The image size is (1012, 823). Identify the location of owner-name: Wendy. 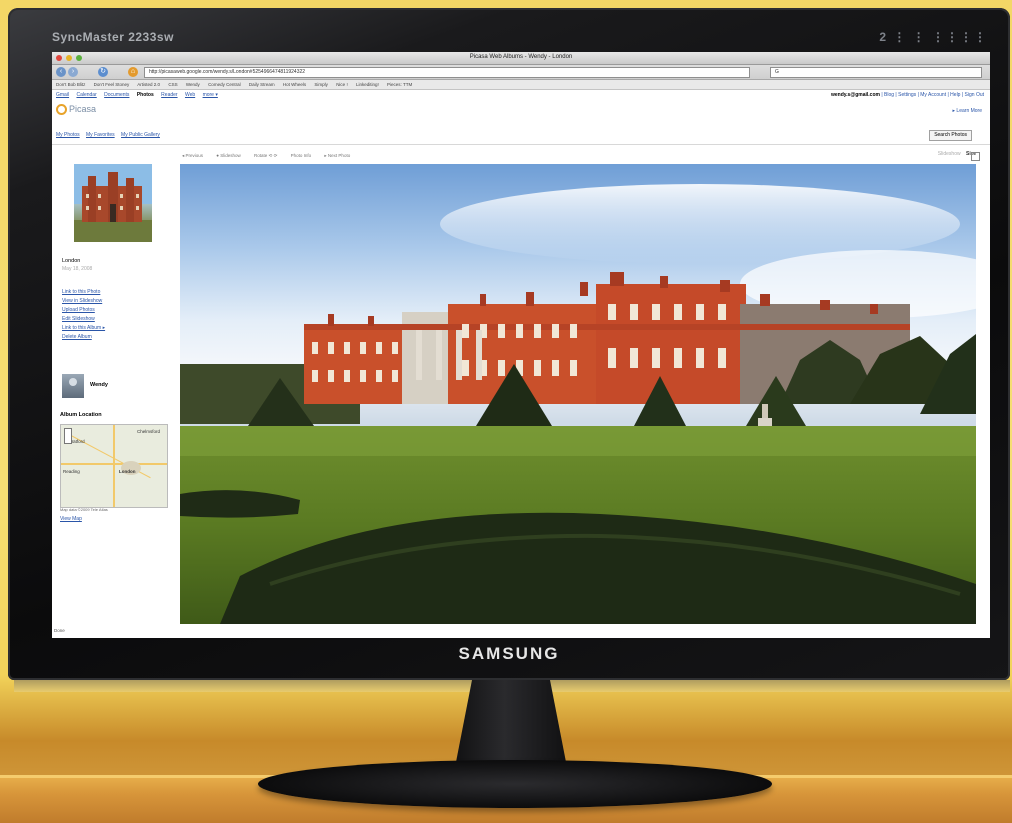
(99, 385).